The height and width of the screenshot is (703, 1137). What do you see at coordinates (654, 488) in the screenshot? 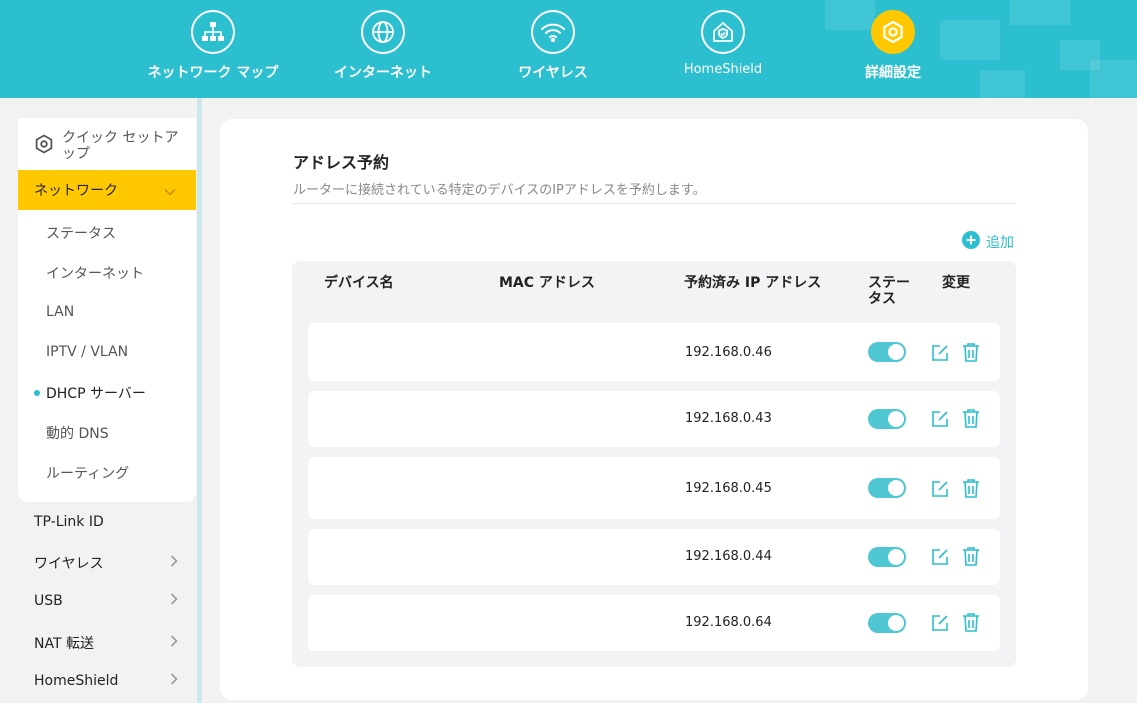
I see `table-row: 192.168.0.45` at bounding box center [654, 488].